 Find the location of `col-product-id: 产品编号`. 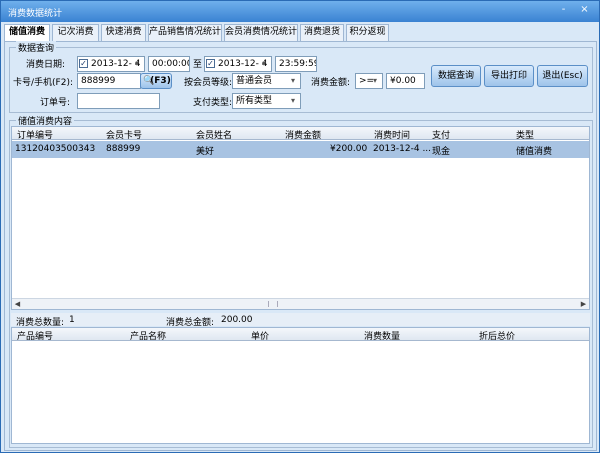

col-product-id: 产品编号 is located at coordinates (35, 337).